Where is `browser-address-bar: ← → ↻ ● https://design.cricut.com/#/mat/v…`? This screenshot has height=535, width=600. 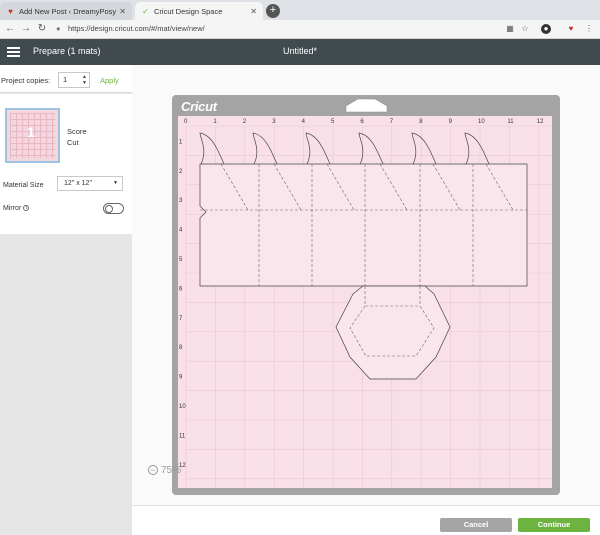 browser-address-bar: ← → ↻ ● https://design.cricut.com/#/mat/v… is located at coordinates (300, 29).